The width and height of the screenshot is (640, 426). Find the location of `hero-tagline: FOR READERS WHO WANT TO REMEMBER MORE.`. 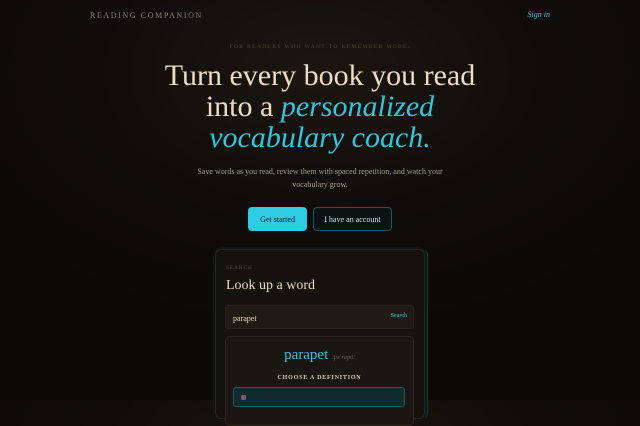

hero-tagline: FOR READERS WHO WANT TO REMEMBER MORE. is located at coordinates (320, 47).